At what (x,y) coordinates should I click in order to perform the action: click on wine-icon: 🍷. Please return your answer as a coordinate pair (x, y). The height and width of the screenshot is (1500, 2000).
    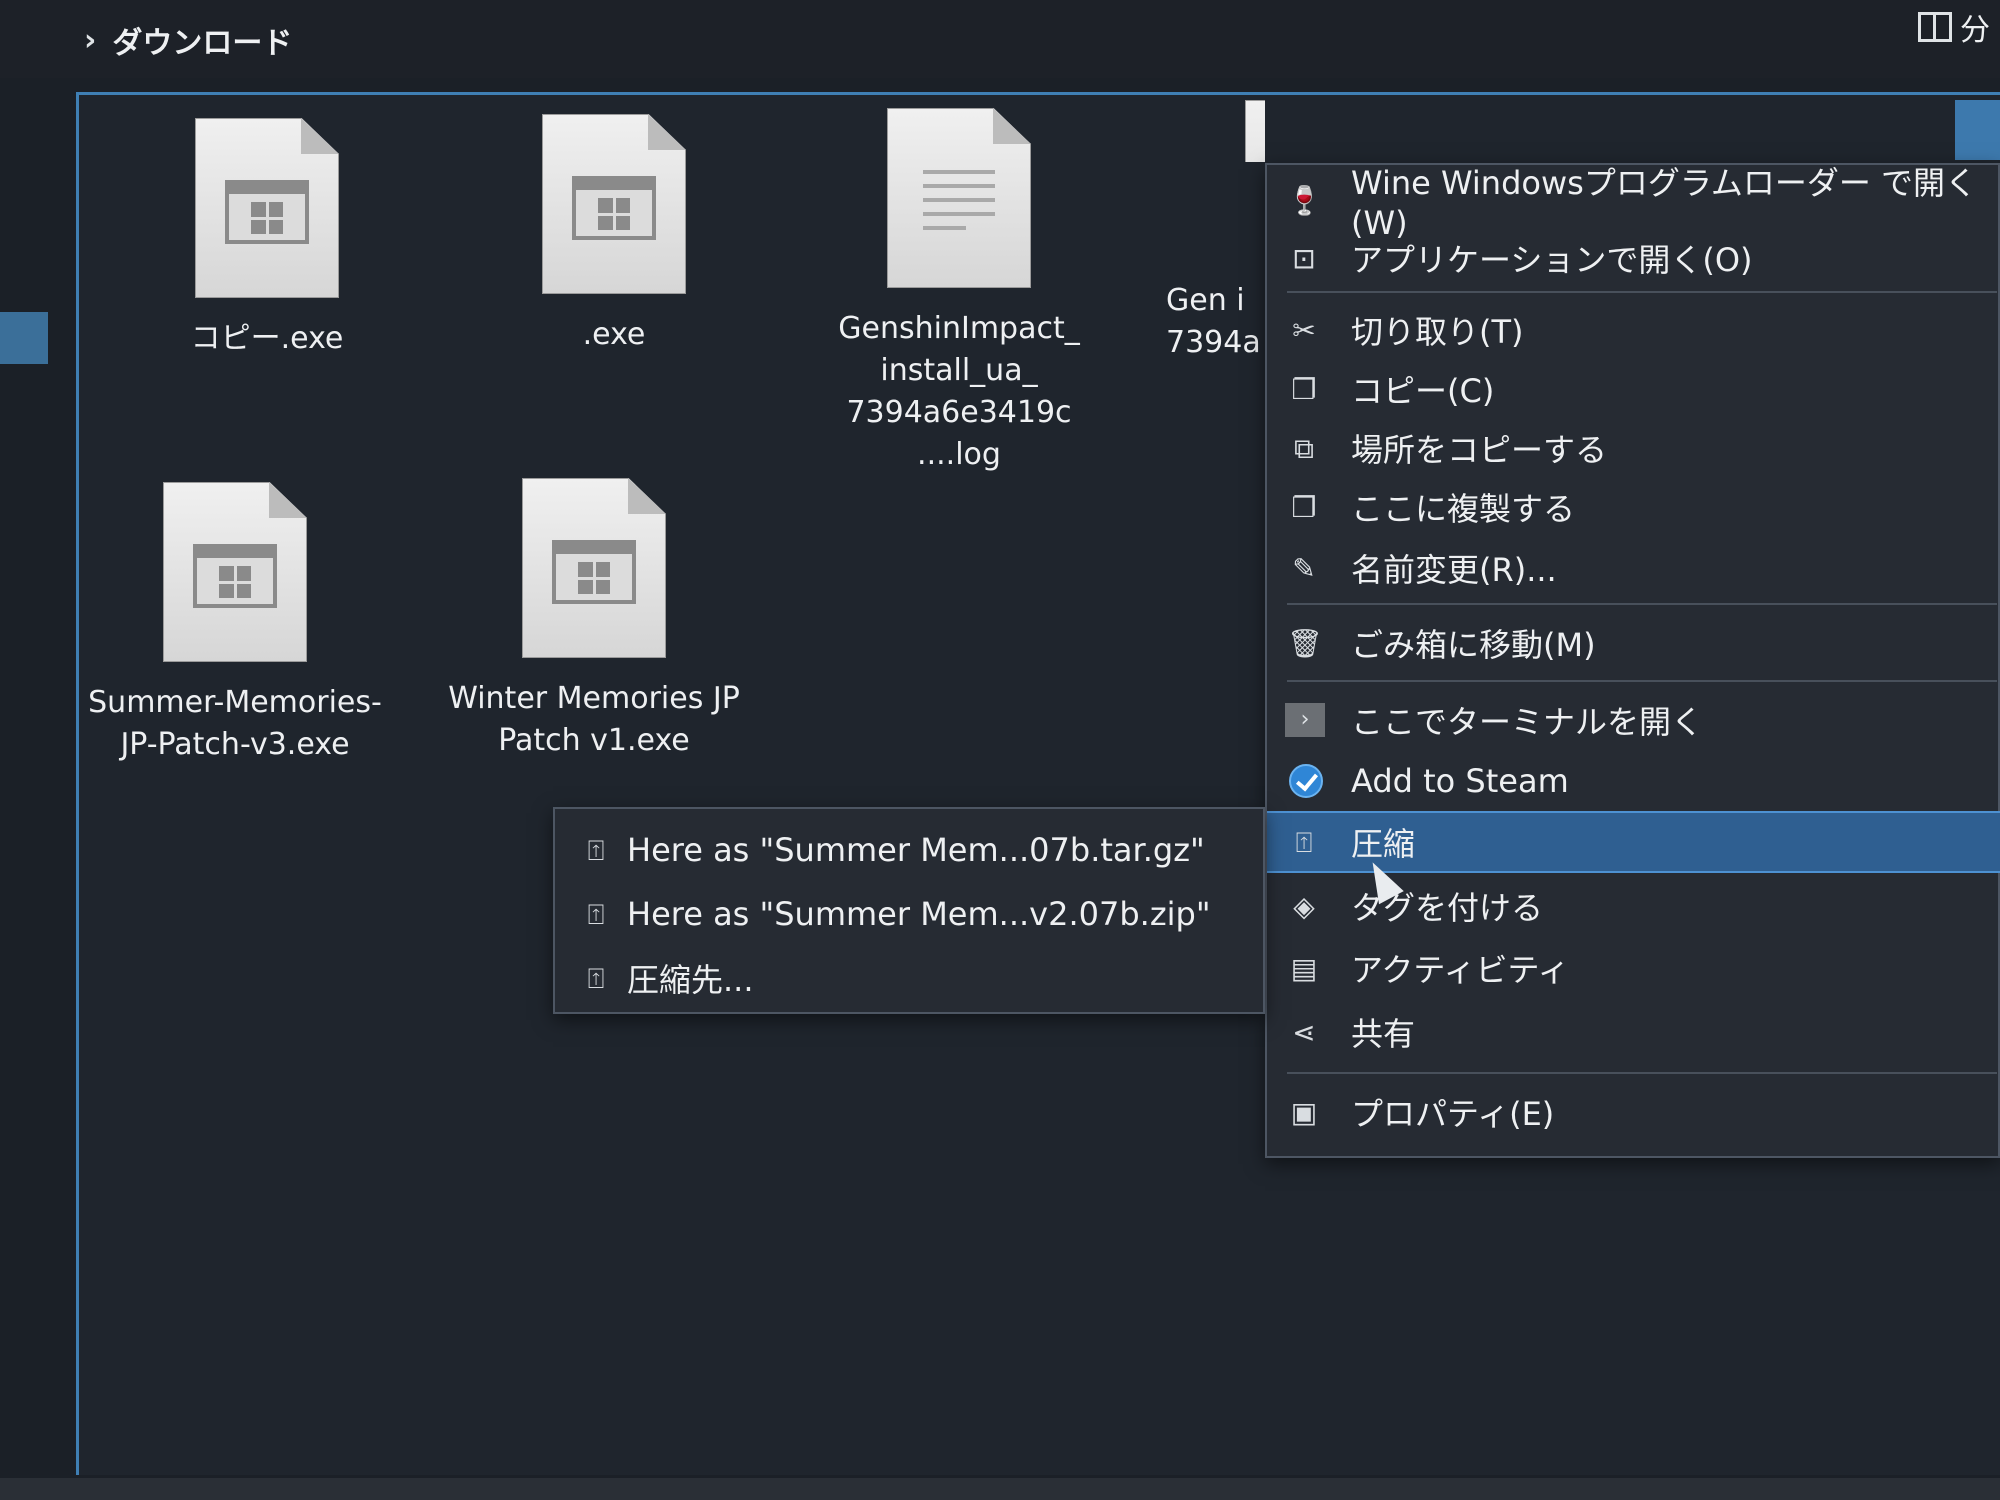
    Looking at the image, I should click on (1304, 200).